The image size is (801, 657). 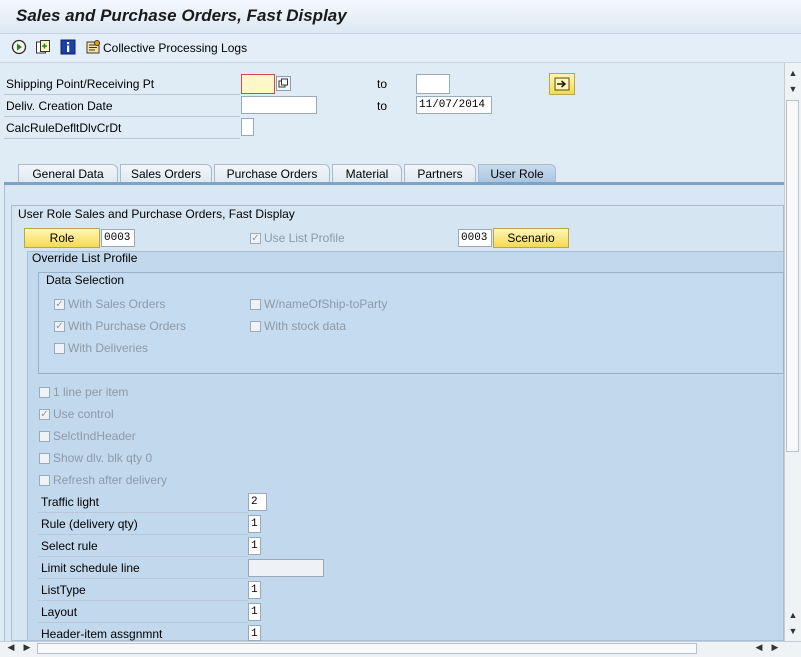 I want to click on with-sales-orders-checkbox: ✓, so click(x=59, y=304).